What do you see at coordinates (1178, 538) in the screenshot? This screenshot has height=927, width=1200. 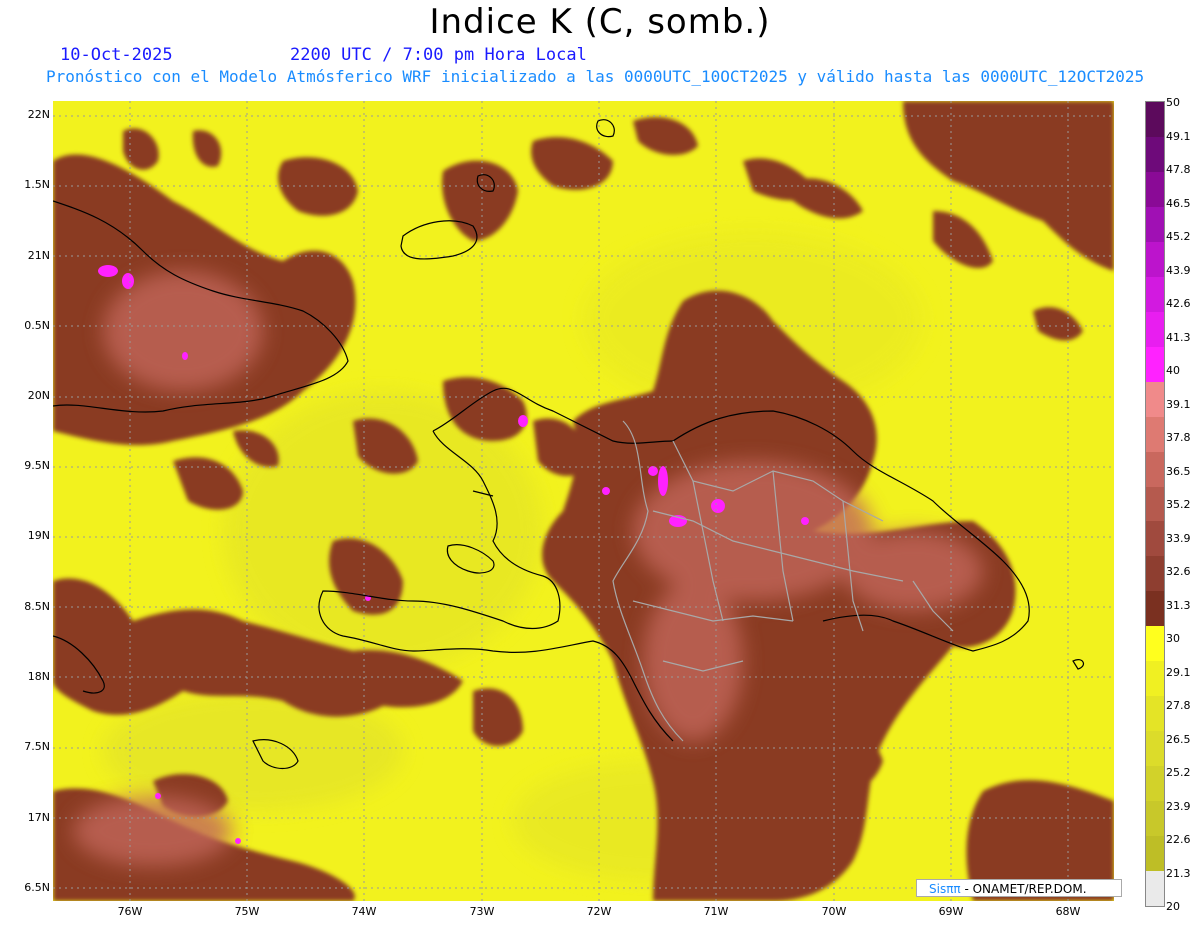 I see `colorbar-label: 33.9` at bounding box center [1178, 538].